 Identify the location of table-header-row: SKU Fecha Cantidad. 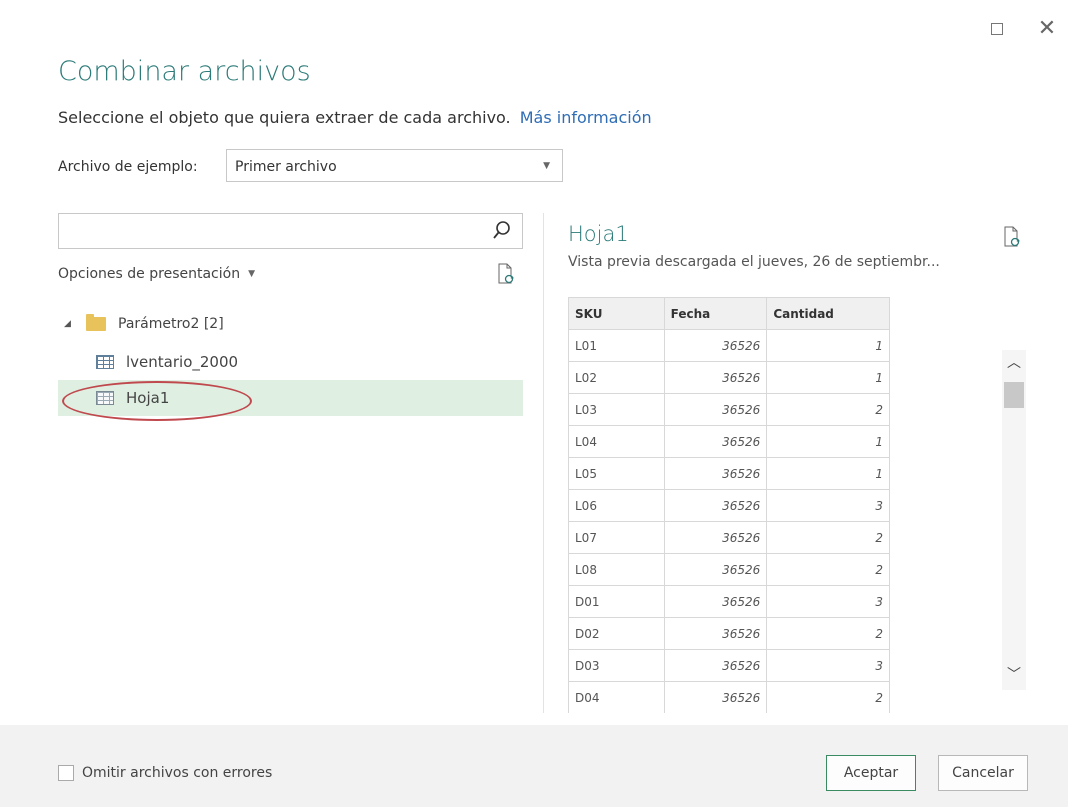
(729, 313).